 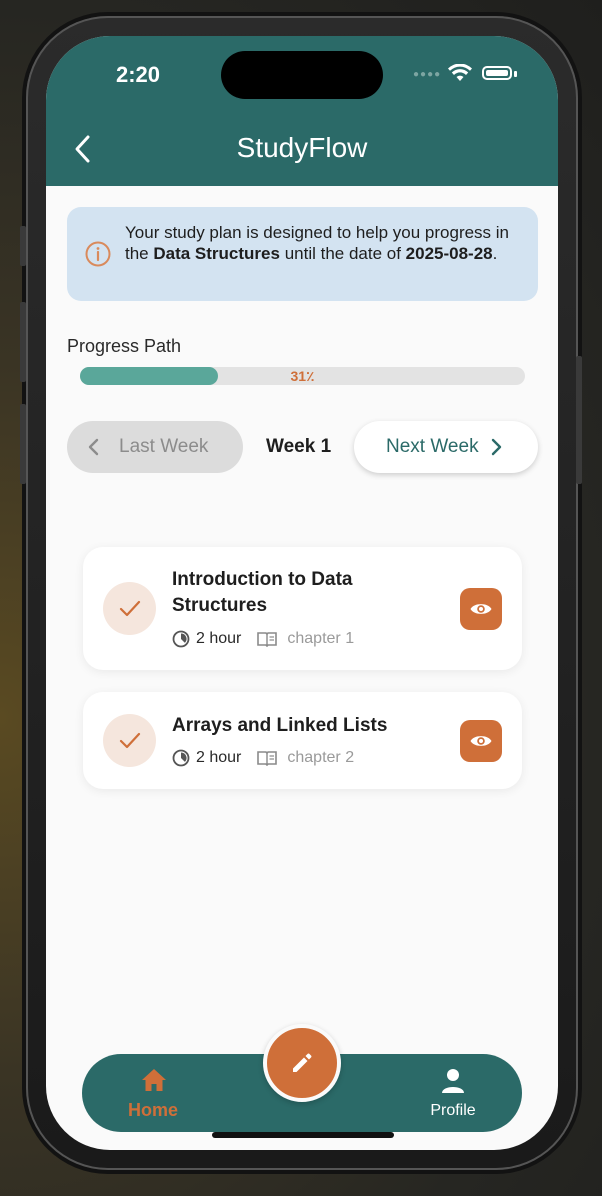 What do you see at coordinates (280, 725) in the screenshot?
I see `lesson-title: Arrays and Linked Lists` at bounding box center [280, 725].